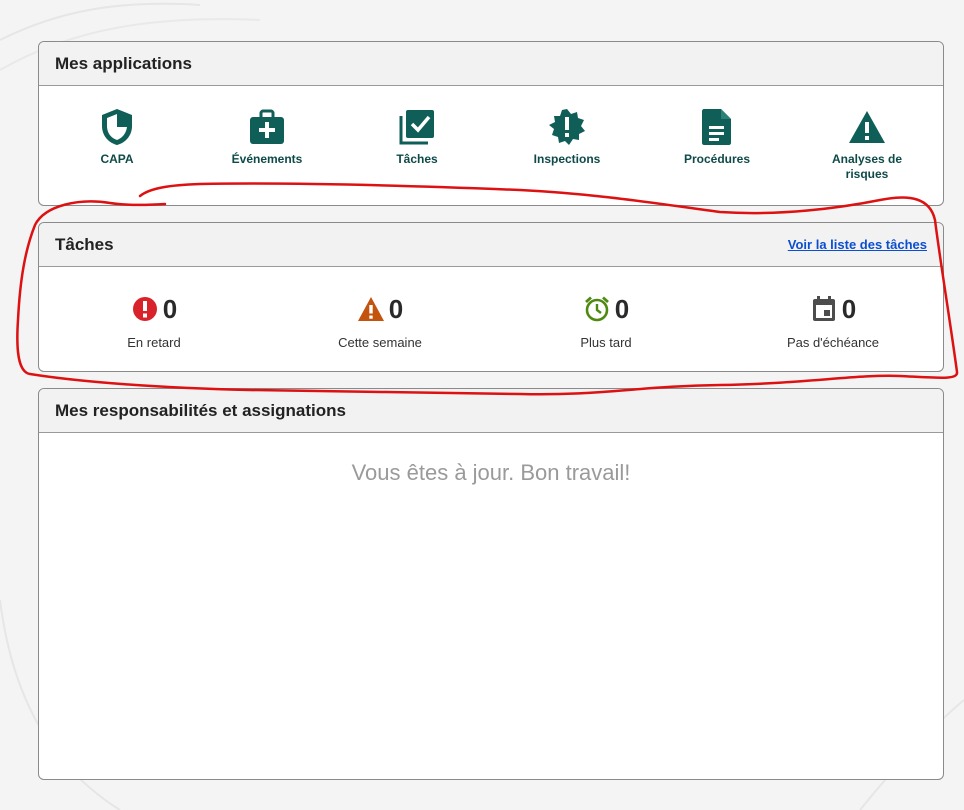 The height and width of the screenshot is (810, 964). Describe the element at coordinates (867, 166) in the screenshot. I see `app-label: Analyses de risques` at that location.